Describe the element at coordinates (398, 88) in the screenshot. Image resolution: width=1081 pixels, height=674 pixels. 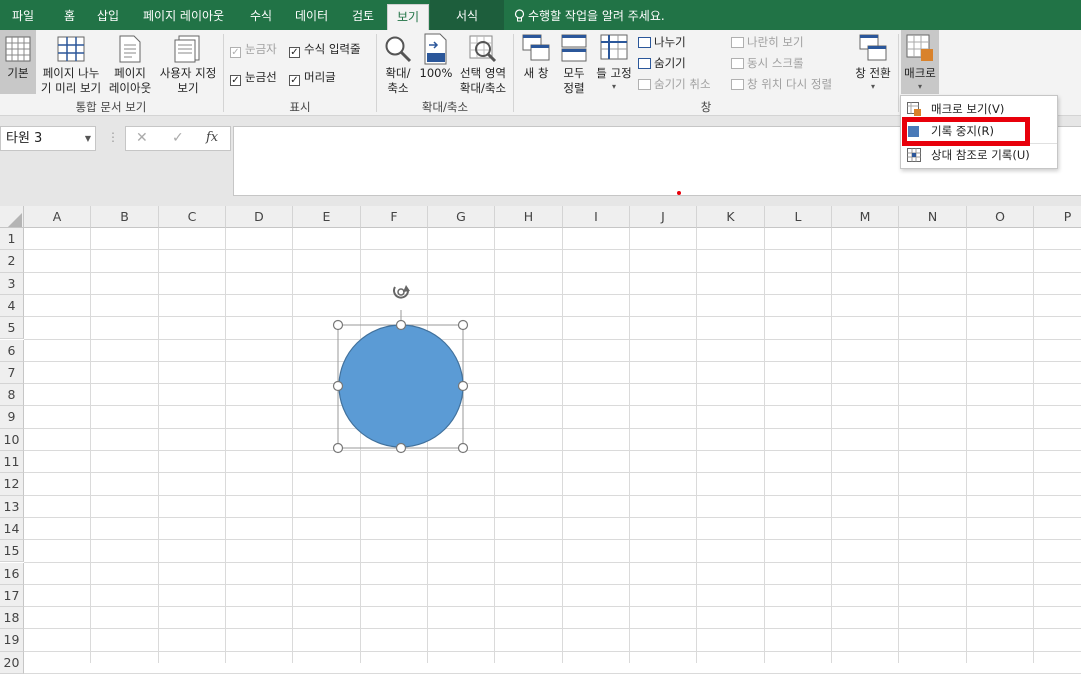
I see `zoom-label-2: 축소` at that location.